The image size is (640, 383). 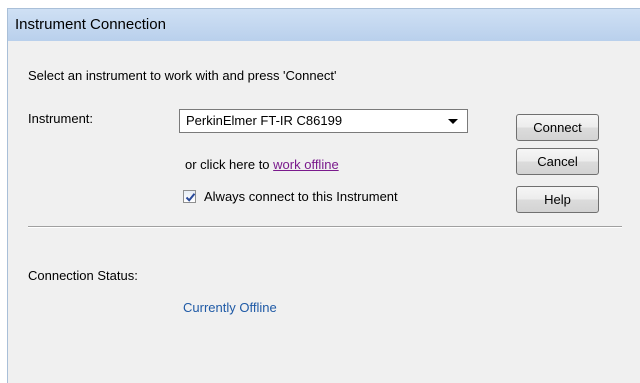 What do you see at coordinates (264, 120) in the screenshot?
I see `instrument-select-value: PerkinElmer FT-IR C86199` at bounding box center [264, 120].